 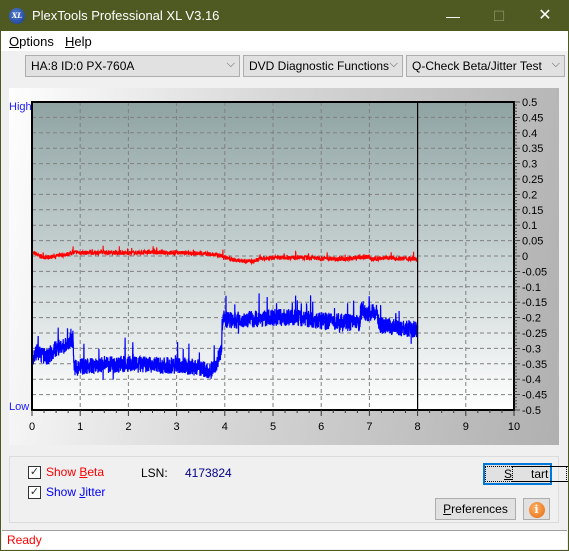 What do you see at coordinates (529, 103) in the screenshot?
I see `y-tick-label: 0.5` at bounding box center [529, 103].